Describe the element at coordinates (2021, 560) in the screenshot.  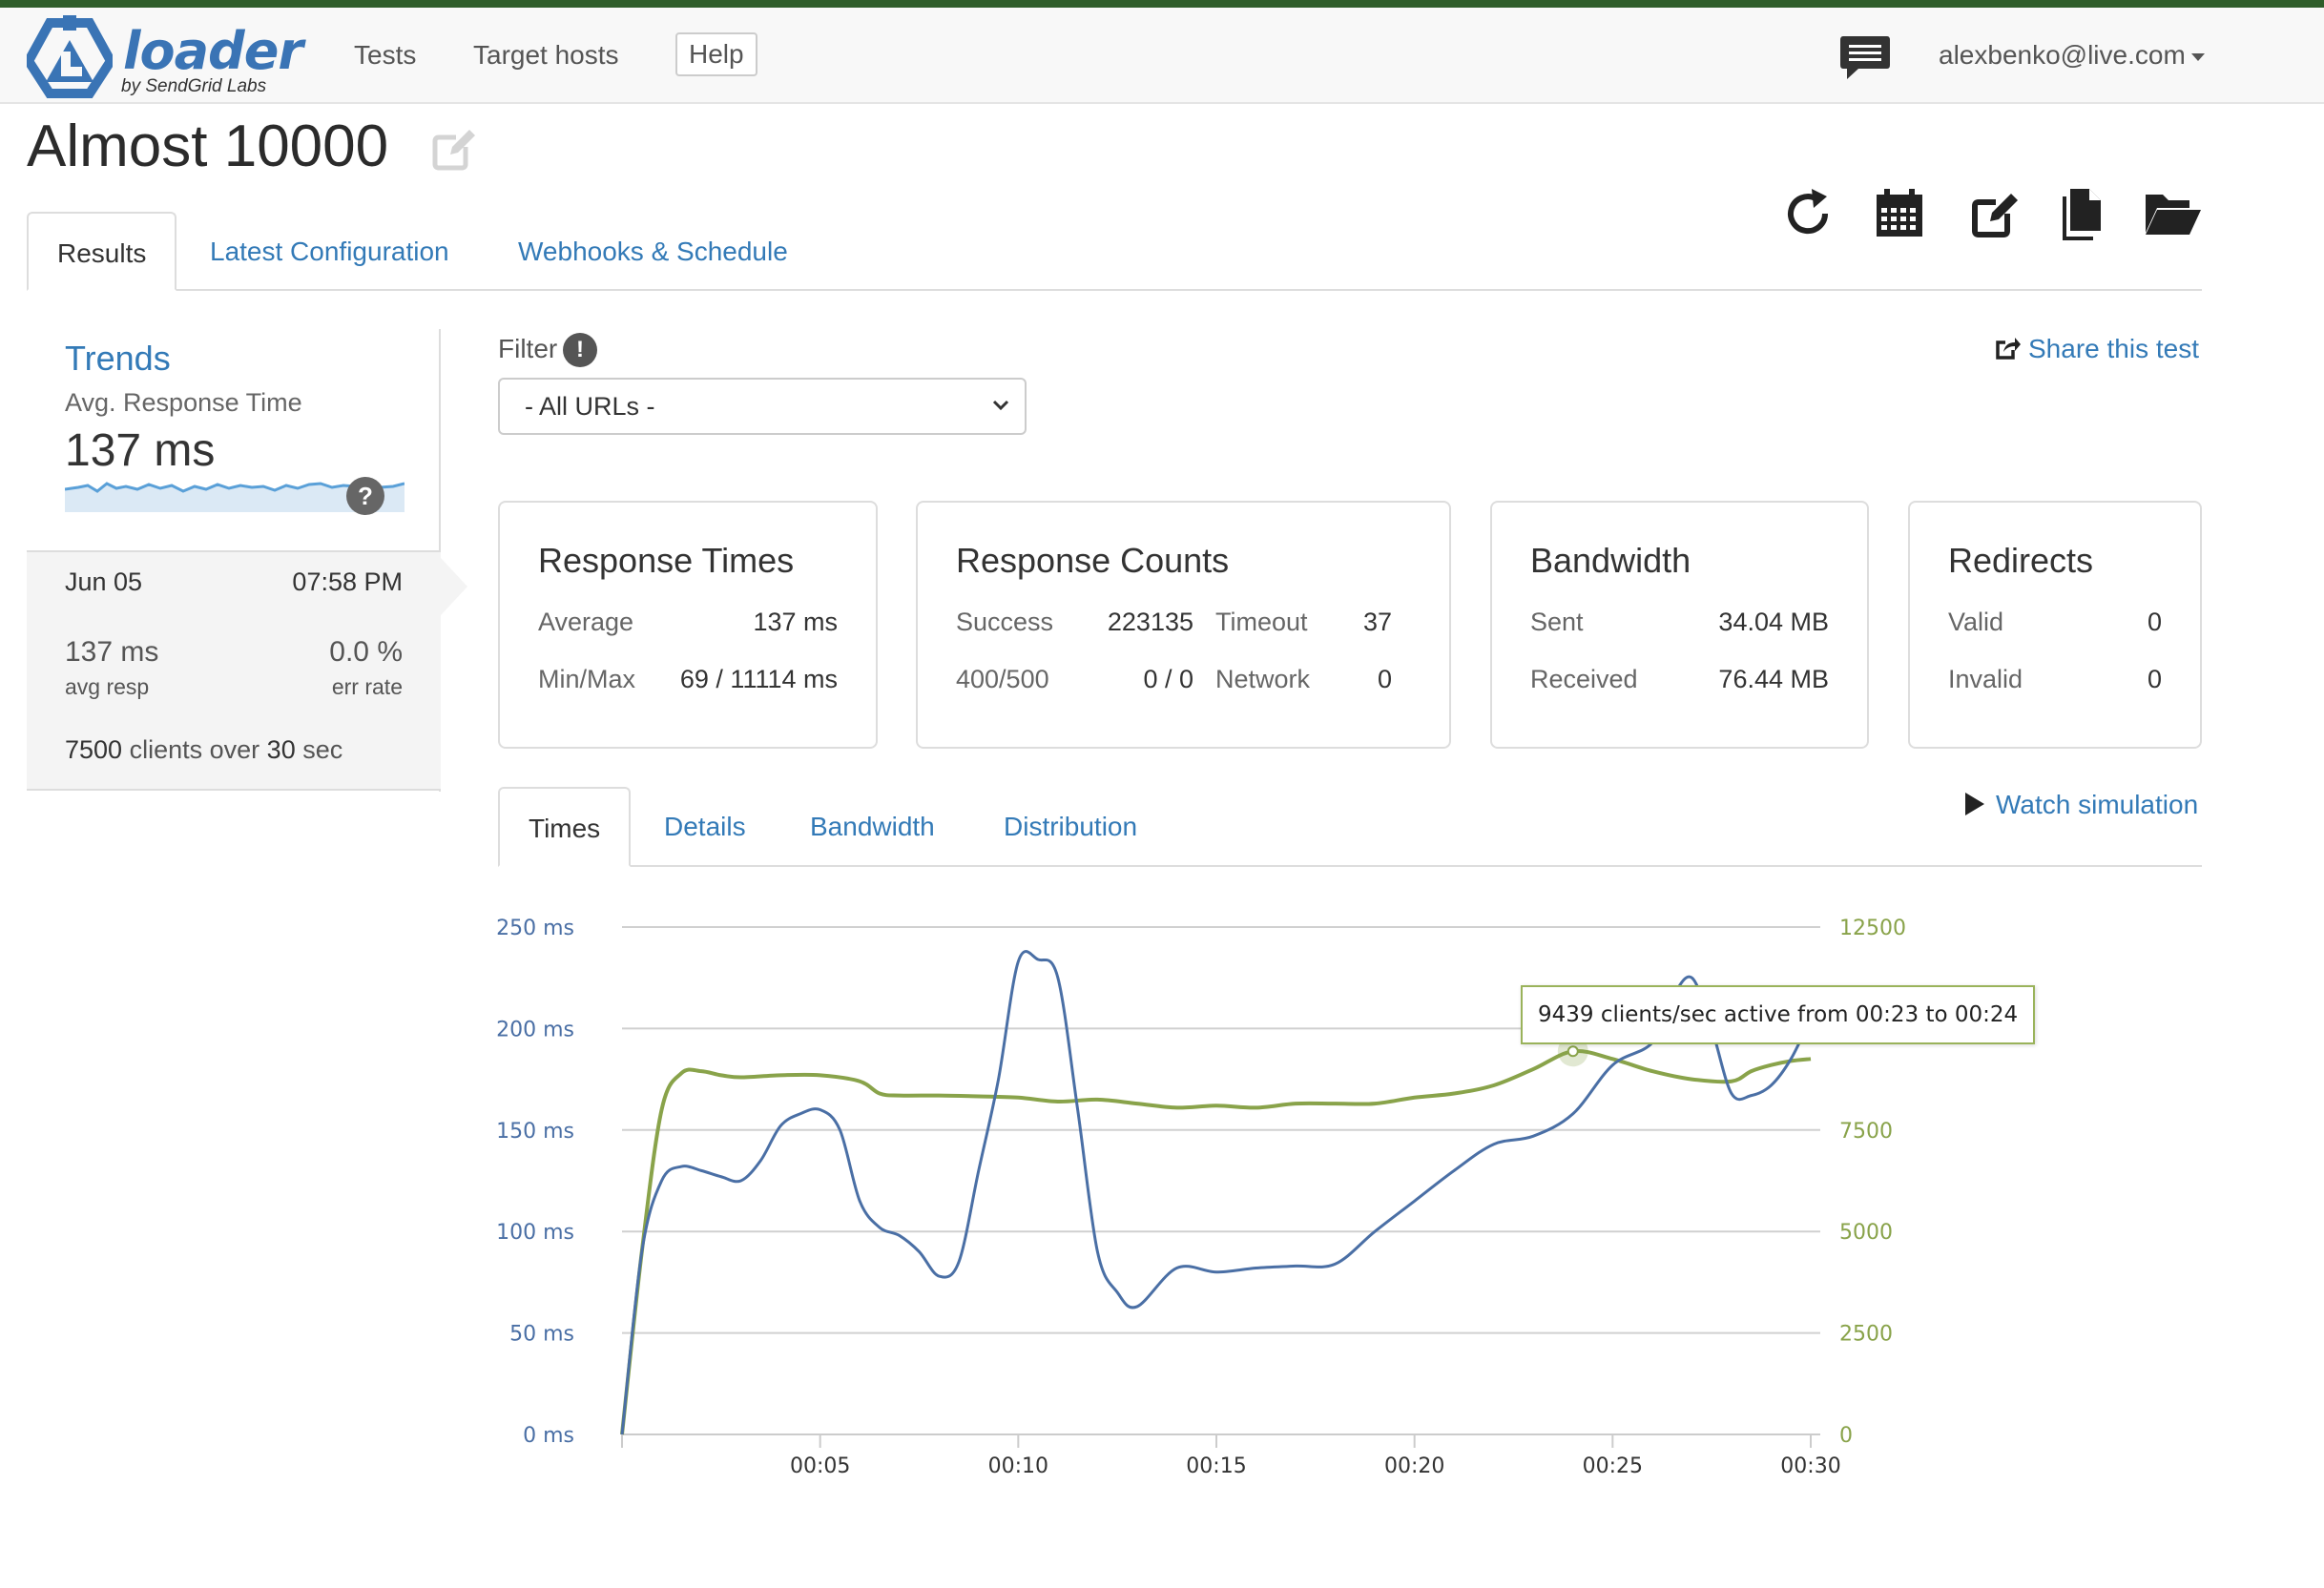
I see `card-title: Redirects` at that location.